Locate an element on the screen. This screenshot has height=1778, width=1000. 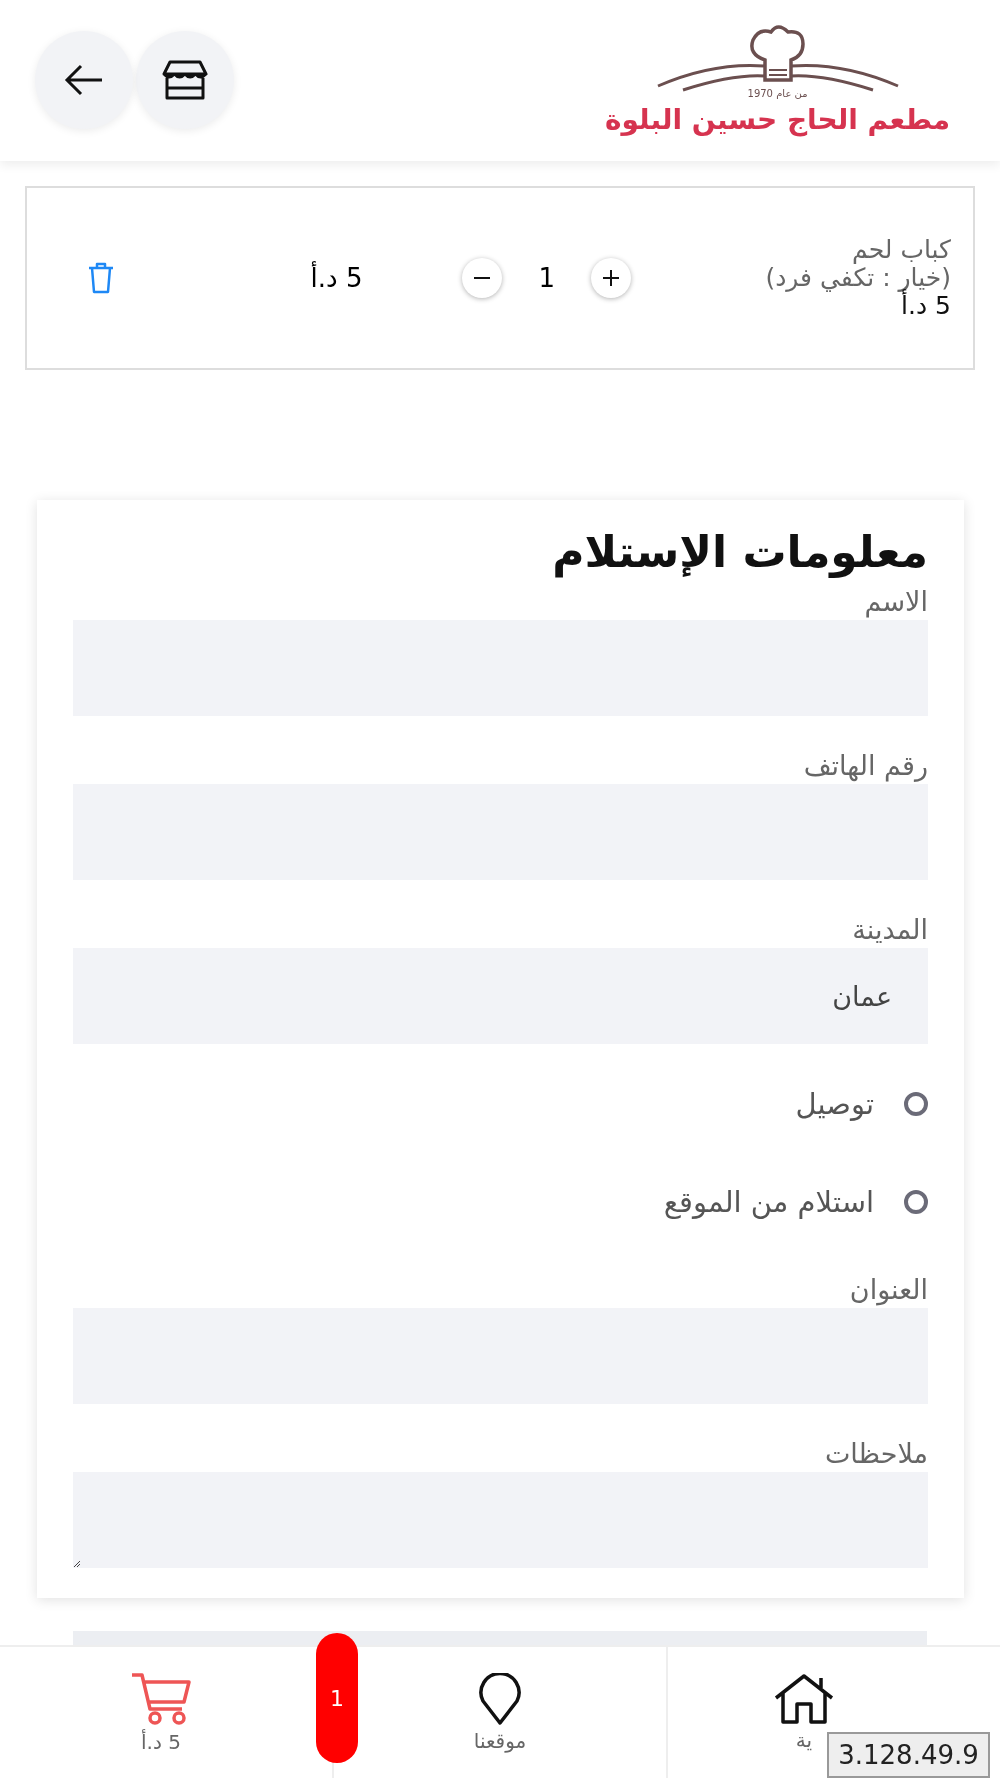
field-label: ملاحظات is located at coordinates (875, 1454).